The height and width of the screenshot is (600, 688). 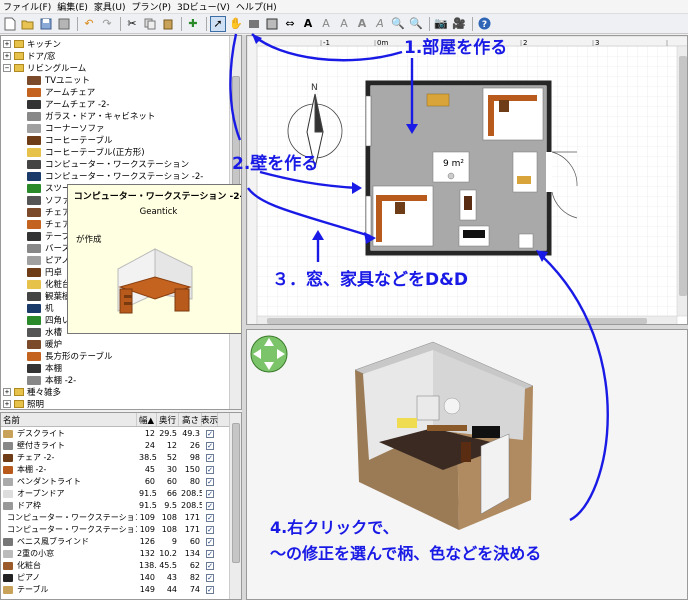 I want to click on tree-furniture-item: コンピューター・ワークステーション, so click(x=108, y=164).